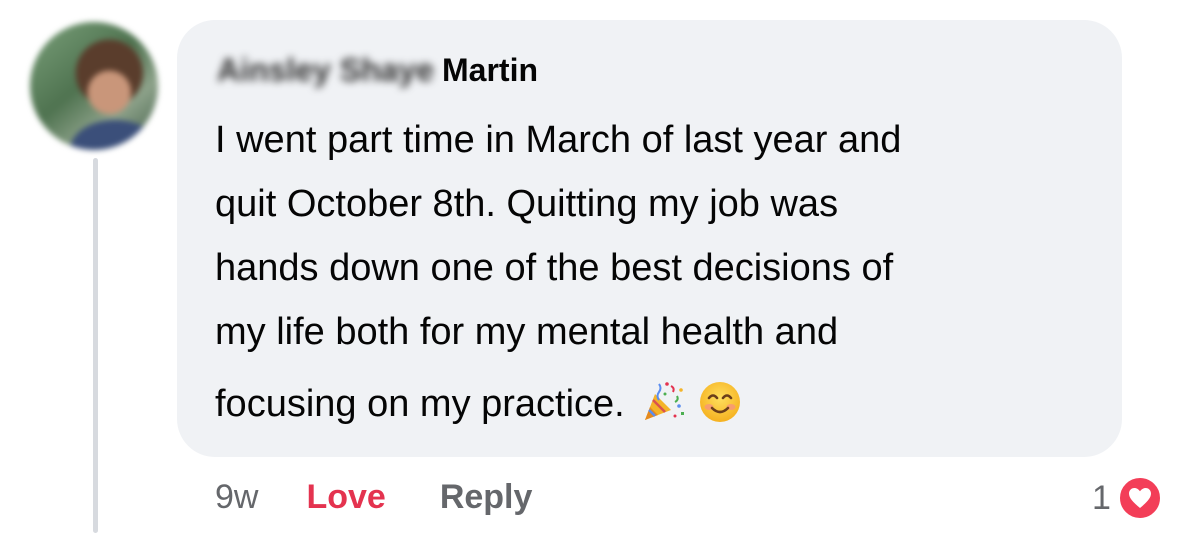  I want to click on author-first-name-blurred: Ainsley Shaye, so click(325, 70).